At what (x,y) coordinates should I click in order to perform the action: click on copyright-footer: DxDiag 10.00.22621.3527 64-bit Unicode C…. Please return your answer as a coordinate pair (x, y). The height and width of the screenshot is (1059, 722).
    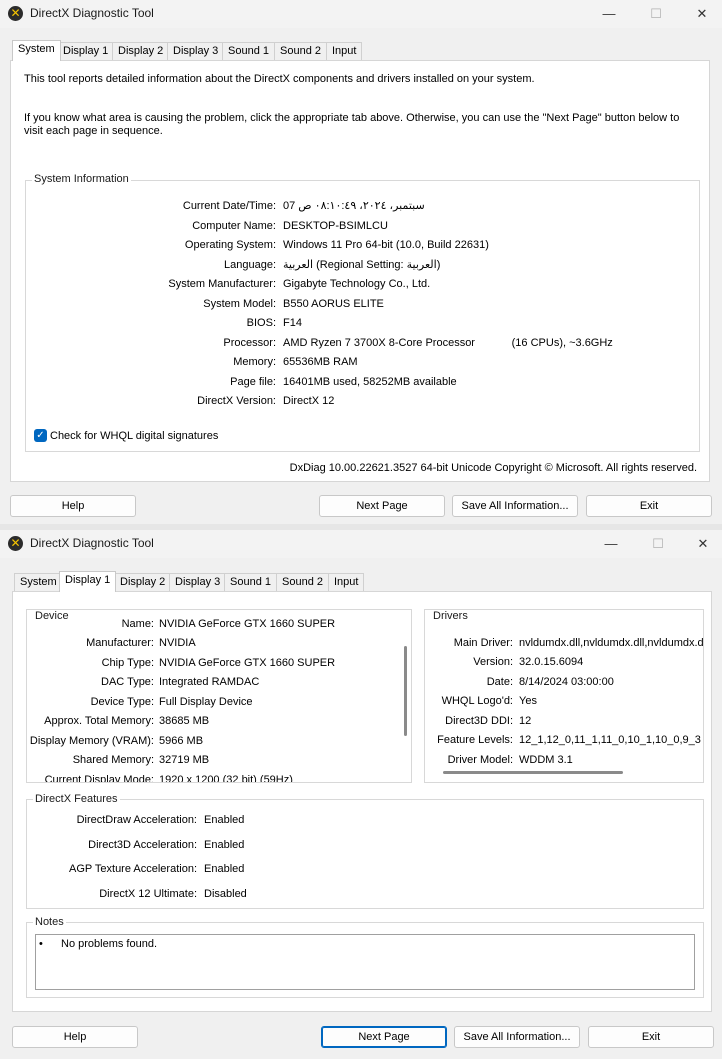
    Looking at the image, I should click on (493, 468).